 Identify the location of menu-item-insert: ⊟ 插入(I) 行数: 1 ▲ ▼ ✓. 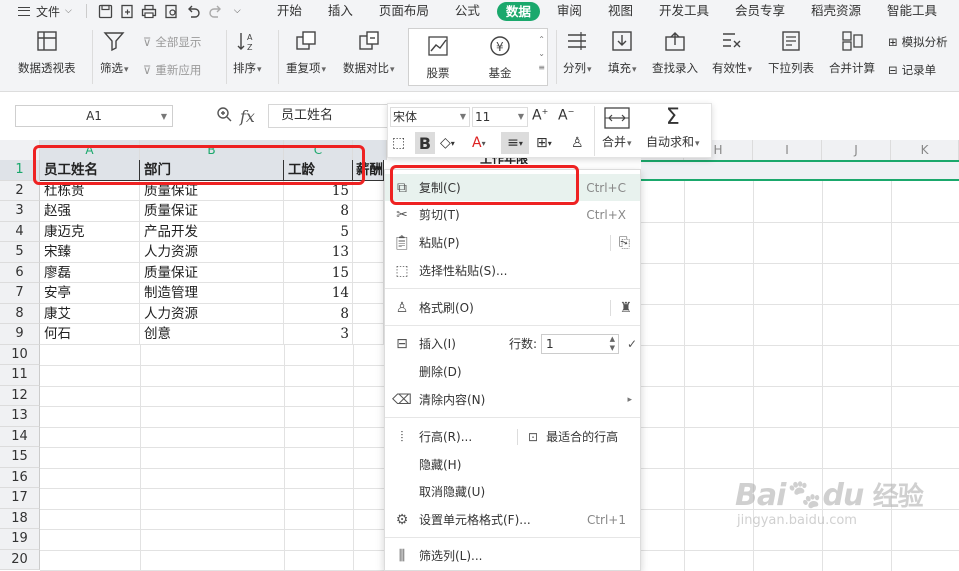
(512, 343).